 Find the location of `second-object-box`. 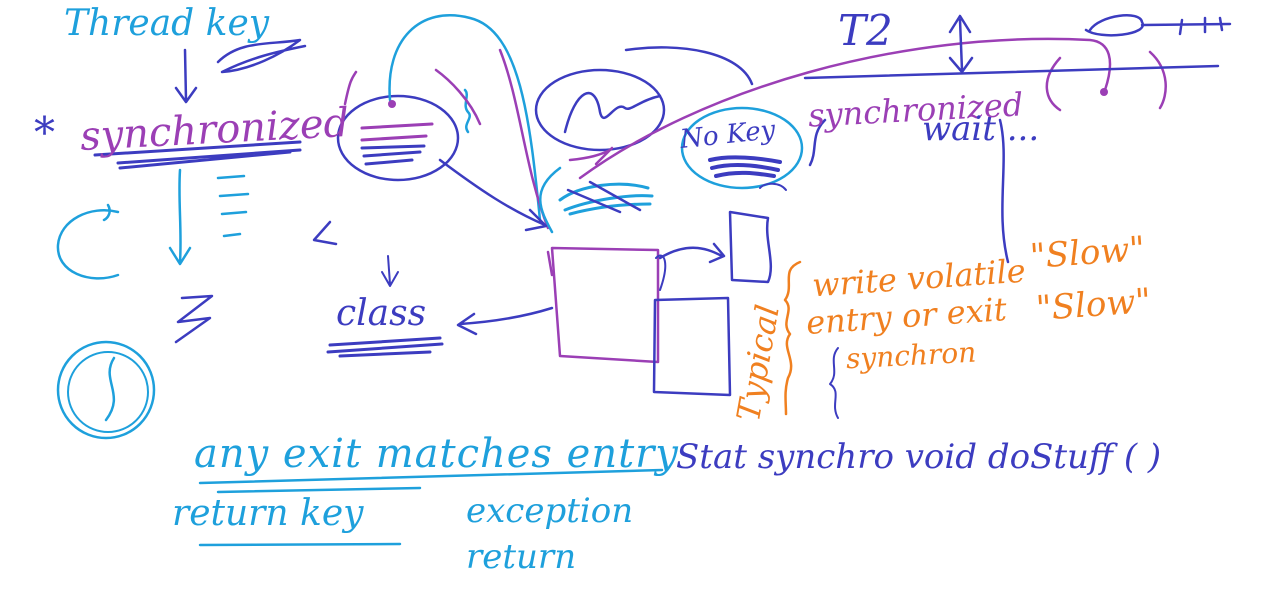

second-object-box is located at coordinates (692, 346).